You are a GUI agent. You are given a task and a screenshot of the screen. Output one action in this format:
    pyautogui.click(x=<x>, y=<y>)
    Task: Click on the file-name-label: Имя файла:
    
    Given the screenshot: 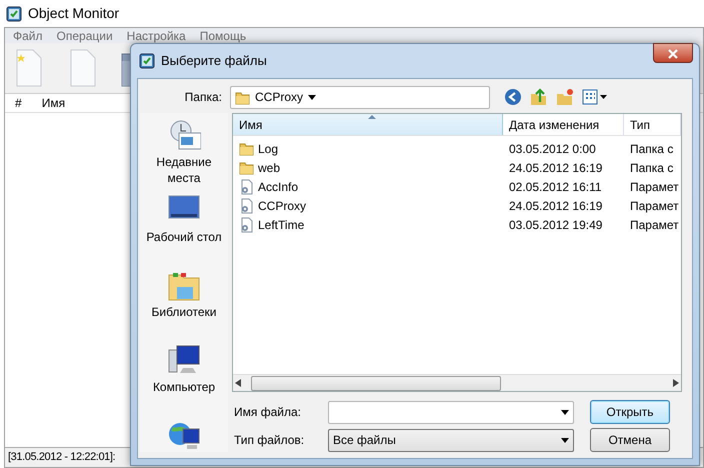 What is the action you would take?
    pyautogui.click(x=268, y=412)
    